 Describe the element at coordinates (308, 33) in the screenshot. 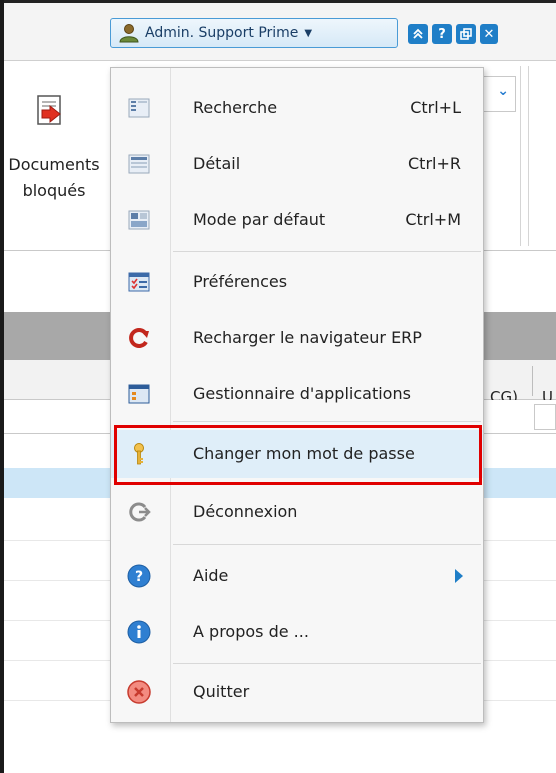

I see `chevron-down-icon: ▼` at that location.